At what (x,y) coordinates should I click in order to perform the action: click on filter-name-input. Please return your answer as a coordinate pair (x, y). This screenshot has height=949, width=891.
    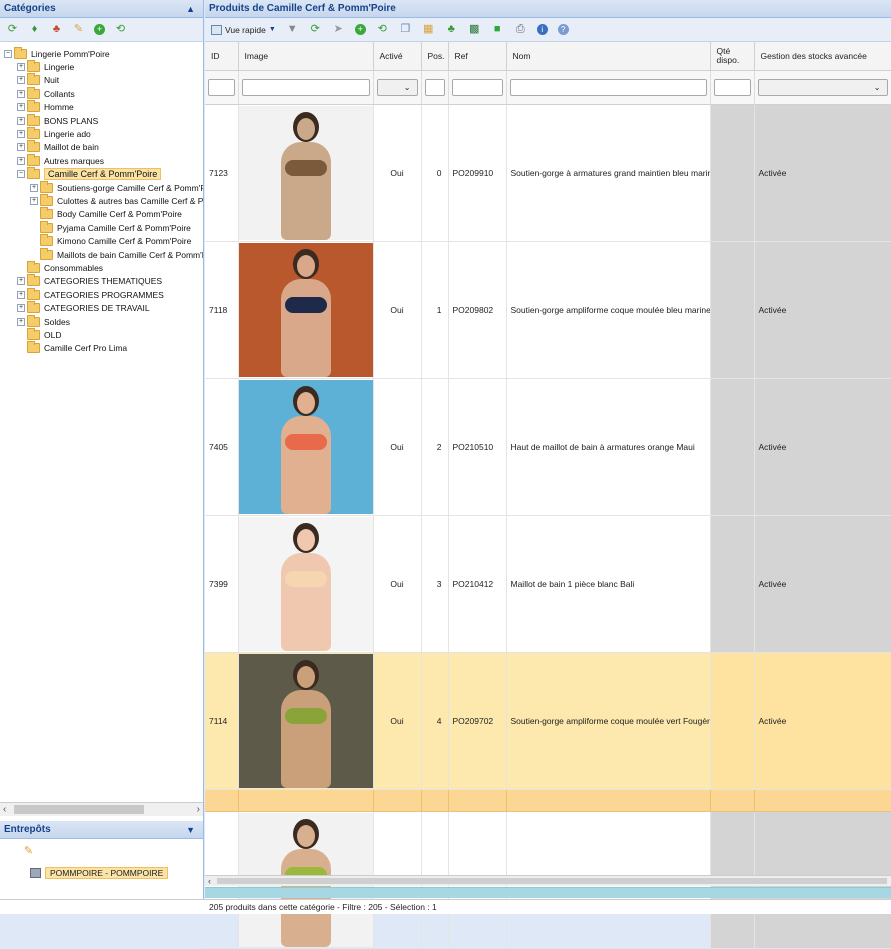
    Looking at the image, I should click on (608, 87).